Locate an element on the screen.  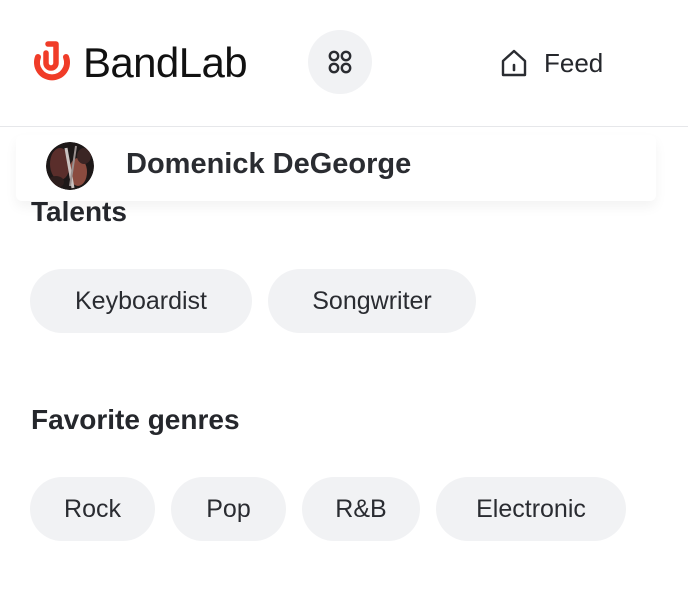
feed-nav-link: Feed is located at coordinates (550, 63).